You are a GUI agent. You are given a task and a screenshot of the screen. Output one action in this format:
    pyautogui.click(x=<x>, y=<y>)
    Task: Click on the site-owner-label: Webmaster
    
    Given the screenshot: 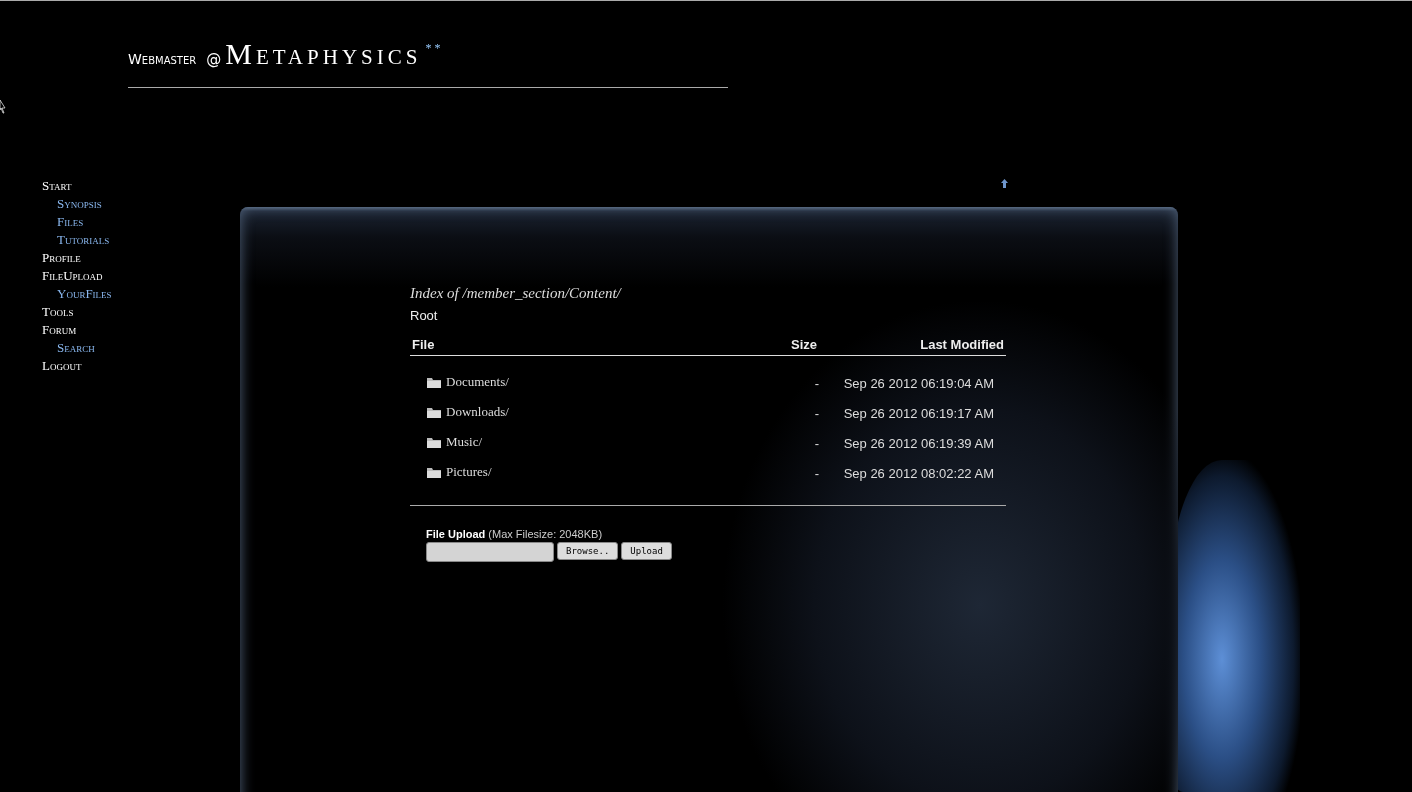 What is the action you would take?
    pyautogui.click(x=162, y=59)
    